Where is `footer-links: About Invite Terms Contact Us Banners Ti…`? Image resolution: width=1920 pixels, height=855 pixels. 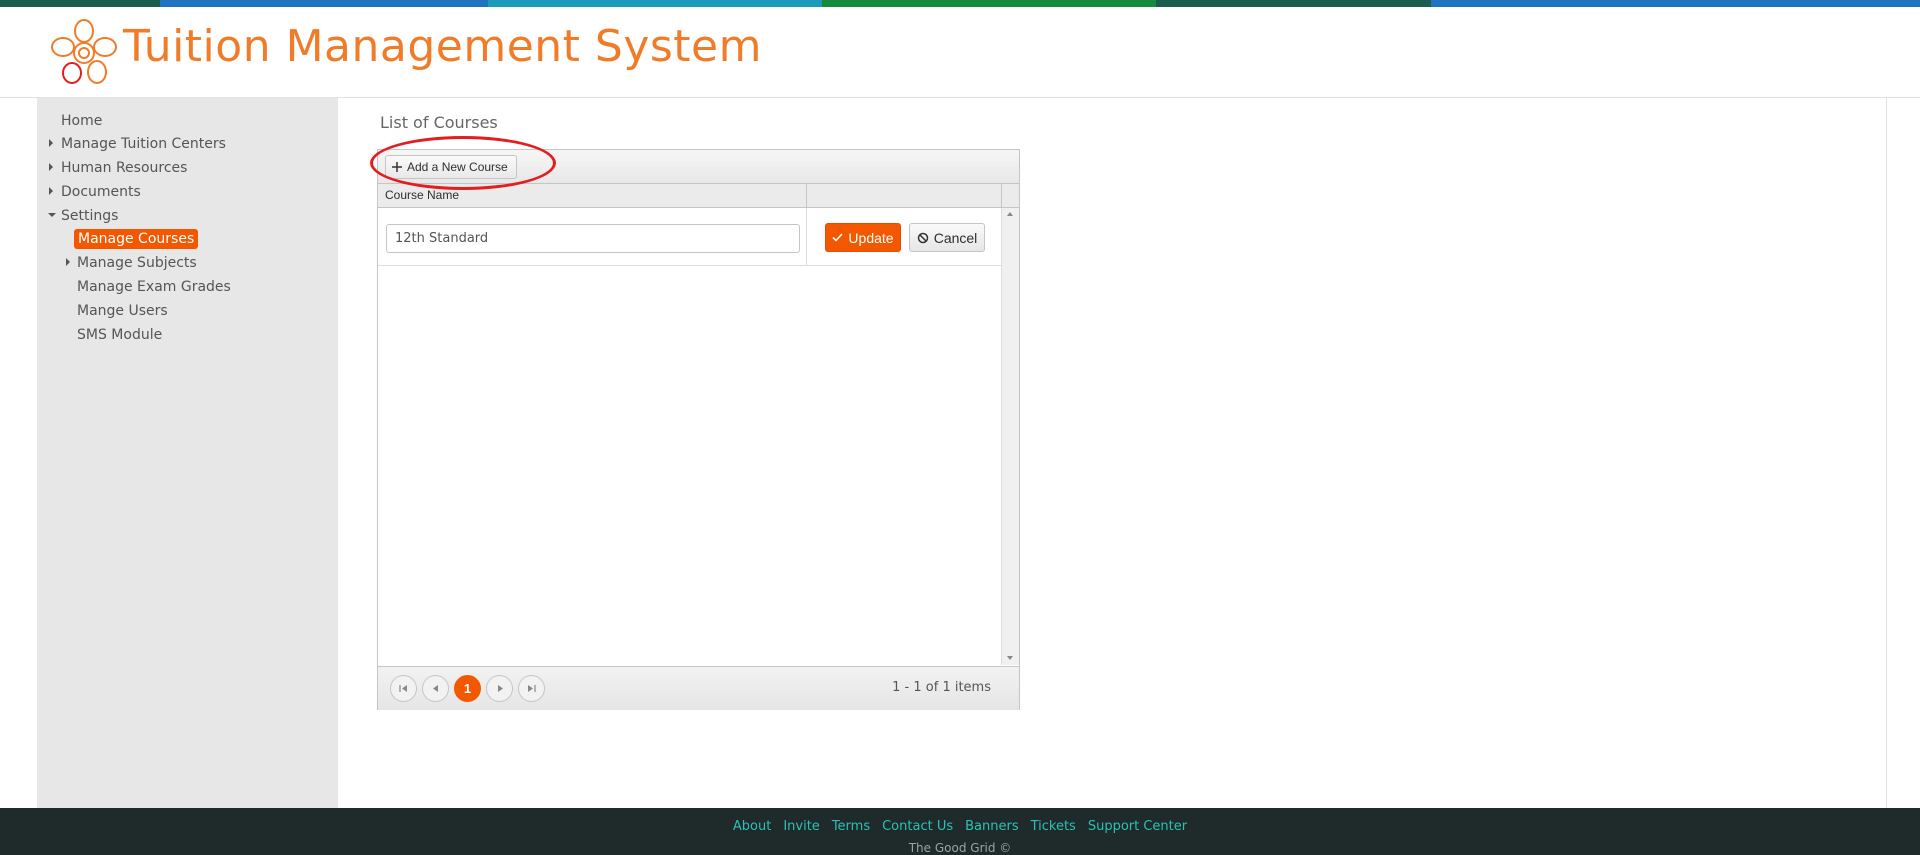 footer-links: About Invite Terms Contact Us Banners Ti… is located at coordinates (960, 826).